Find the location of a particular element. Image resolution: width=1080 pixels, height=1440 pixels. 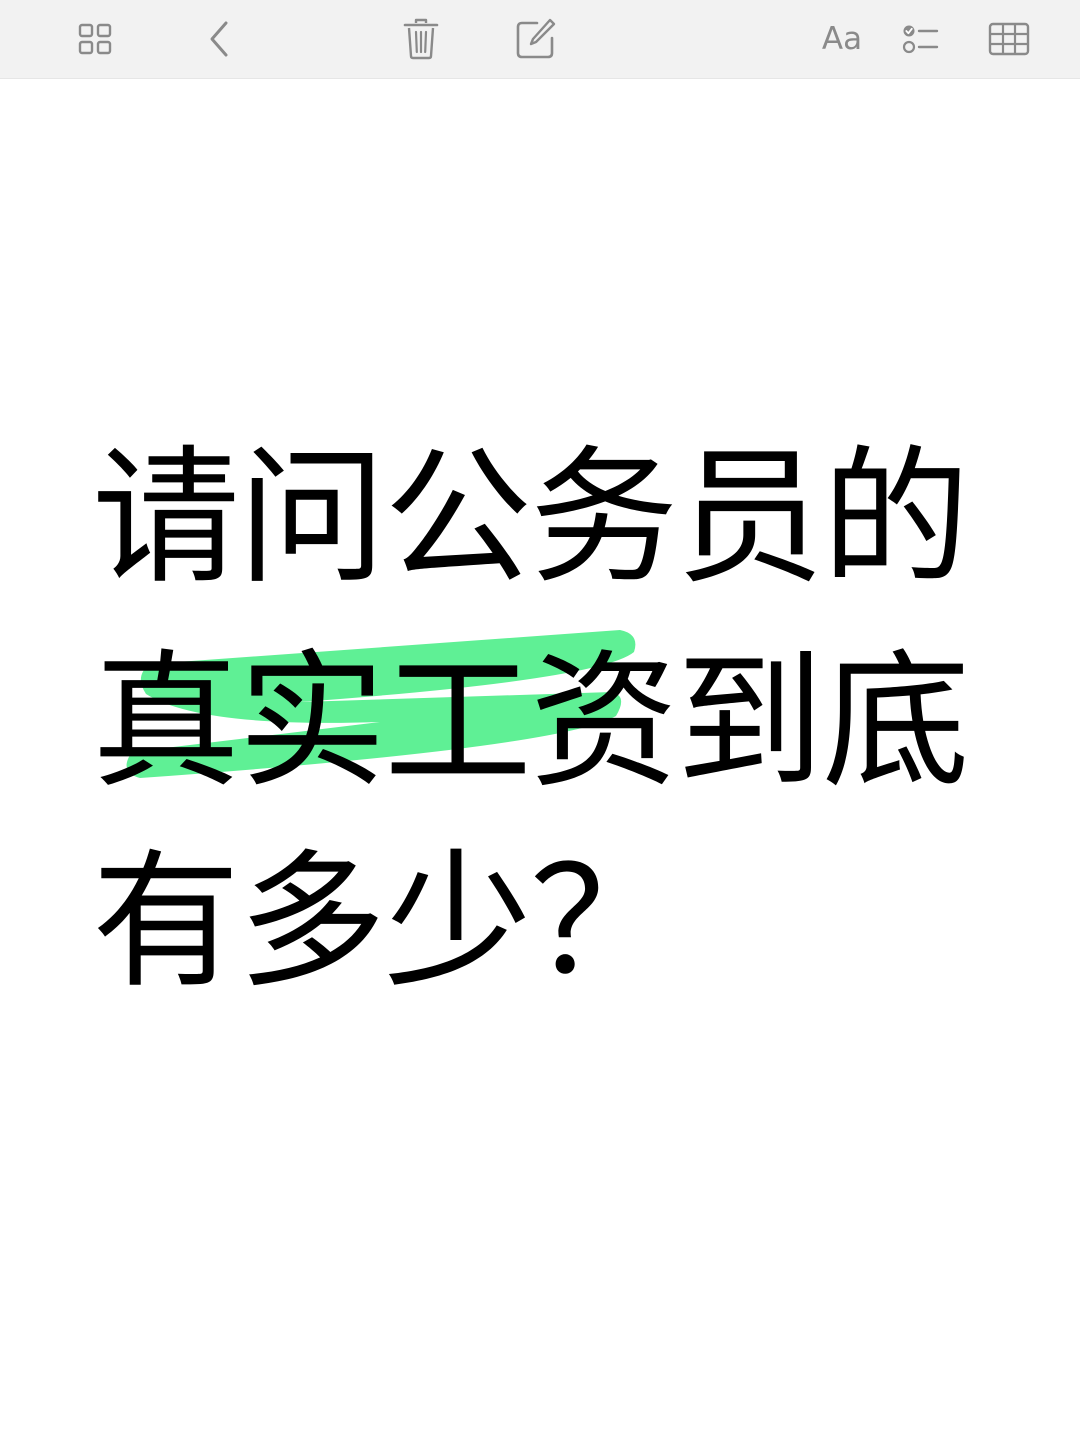

checklist-icon is located at coordinates (920, 39).